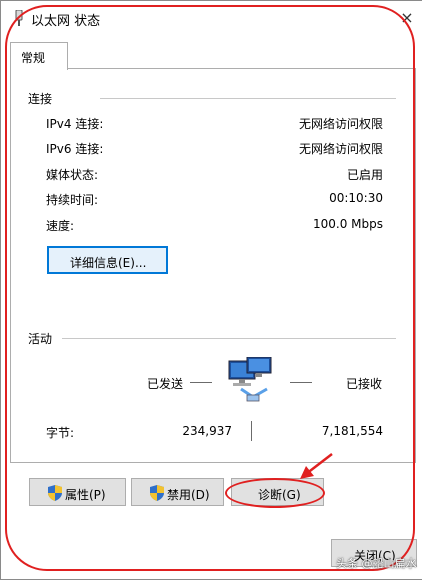  What do you see at coordinates (72, 175) in the screenshot?
I see `media-state-label: 媒体状态:` at bounding box center [72, 175].